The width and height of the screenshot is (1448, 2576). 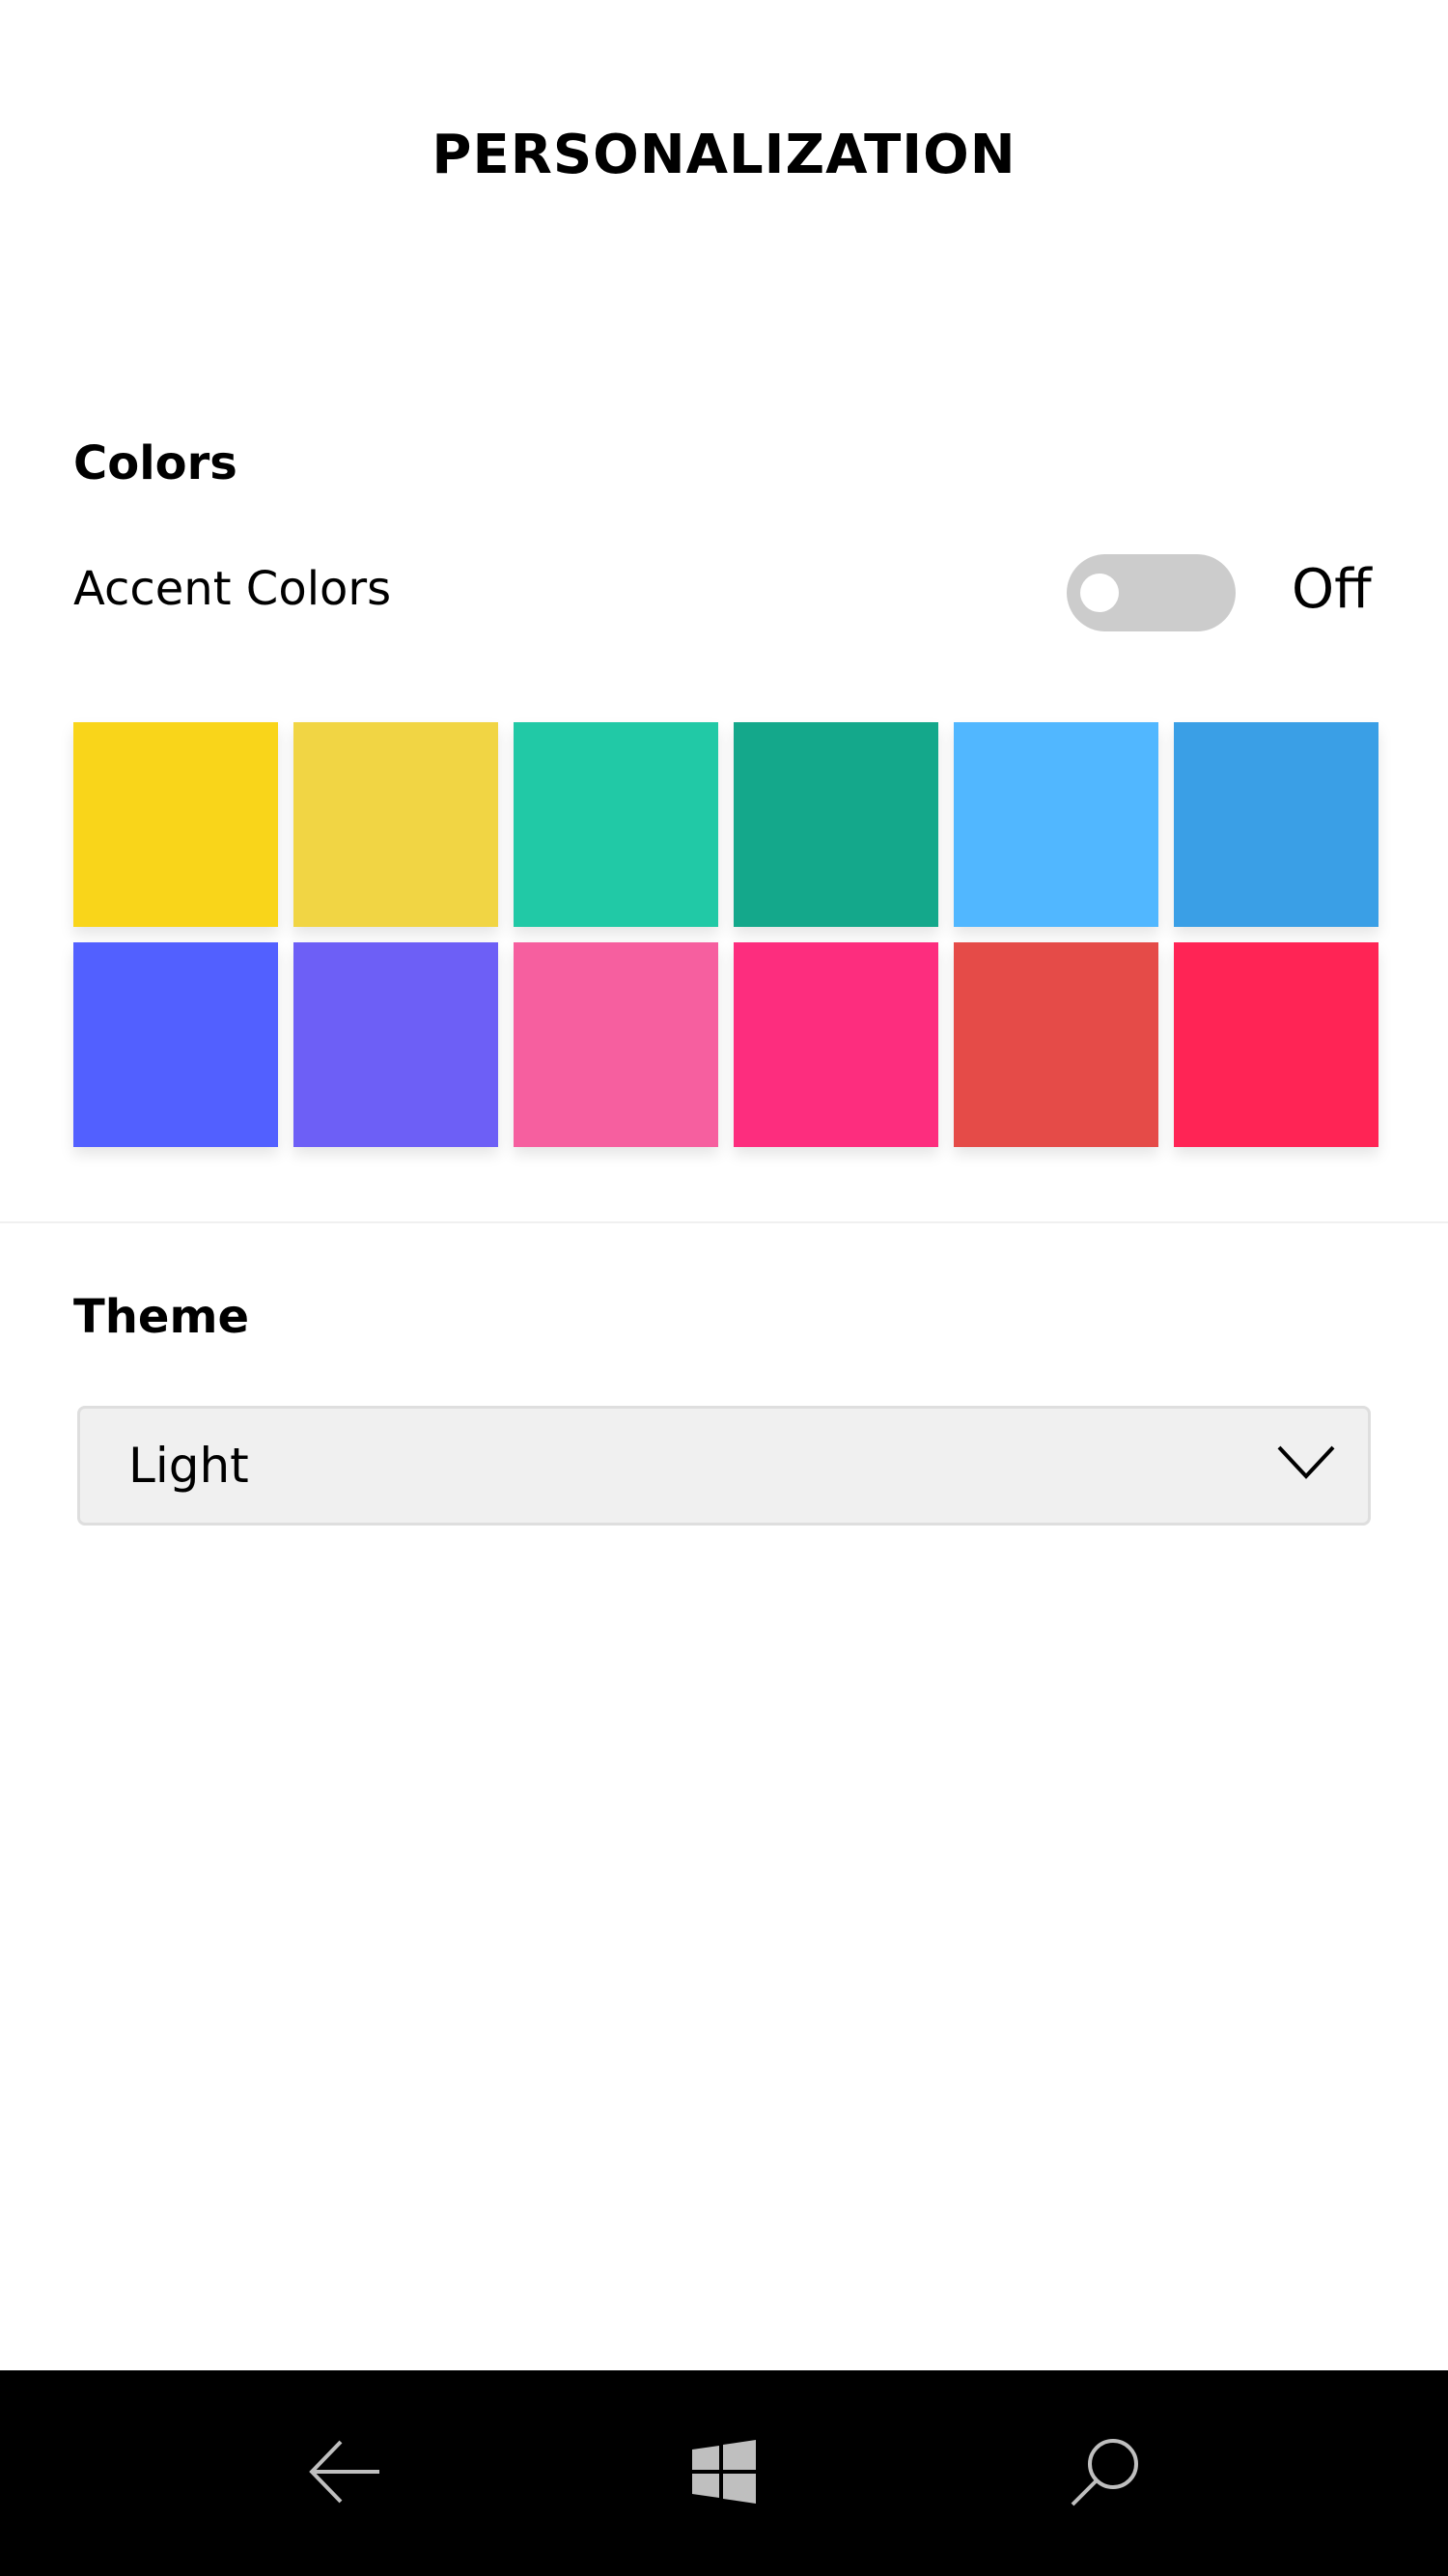 I want to click on toggle-knob, so click(x=1100, y=593).